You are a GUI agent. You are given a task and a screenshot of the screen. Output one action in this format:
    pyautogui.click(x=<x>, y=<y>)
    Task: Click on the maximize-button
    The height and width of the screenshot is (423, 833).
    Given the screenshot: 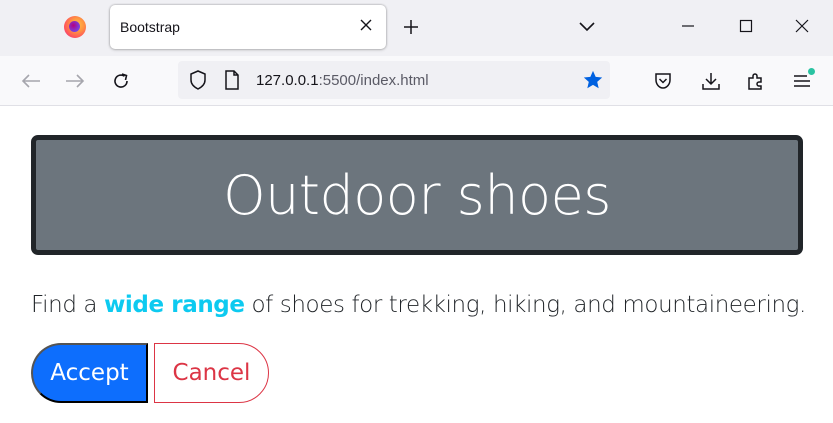 What is the action you would take?
    pyautogui.click(x=746, y=26)
    